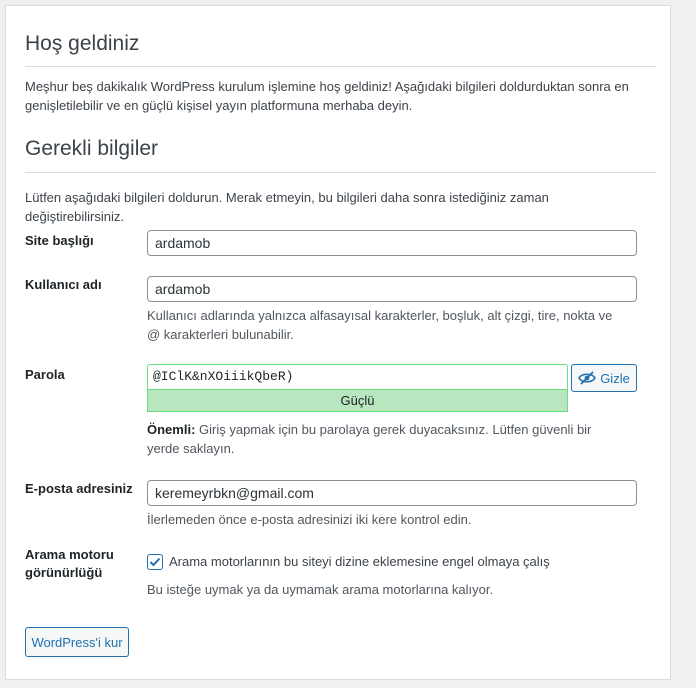 Image resolution: width=696 pixels, height=688 pixels. Describe the element at coordinates (79, 488) in the screenshot. I see `email-label: E-posta adresiniz` at that location.